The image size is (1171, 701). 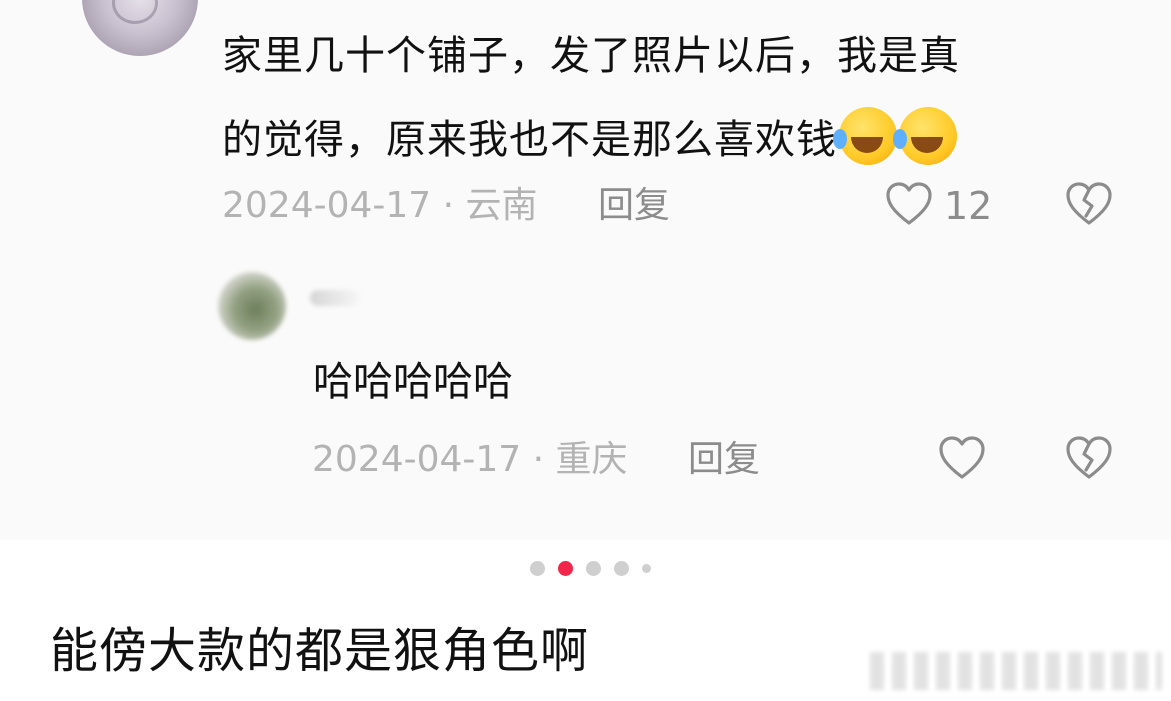 I want to click on reply-like-button, so click(x=962, y=461).